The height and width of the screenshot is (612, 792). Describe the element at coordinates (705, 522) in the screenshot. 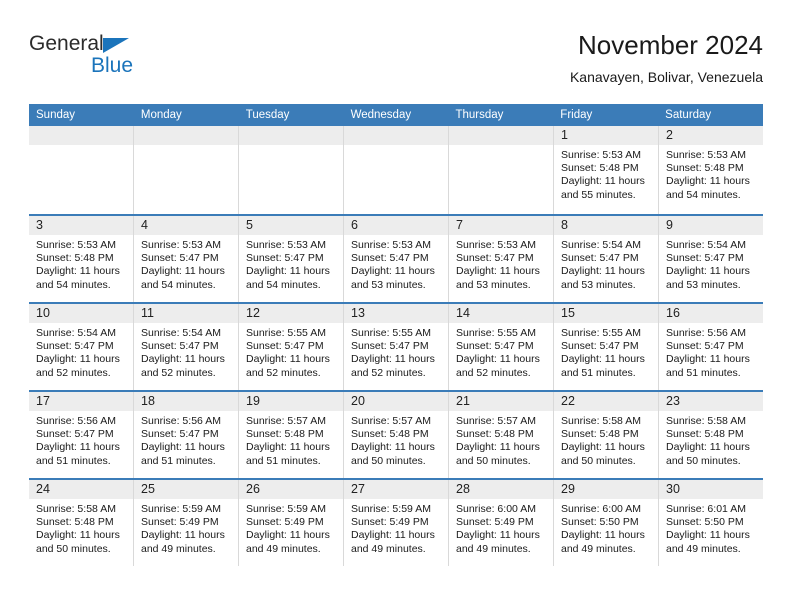

I see `sunset-text: Sunset: 5:50 PM` at that location.